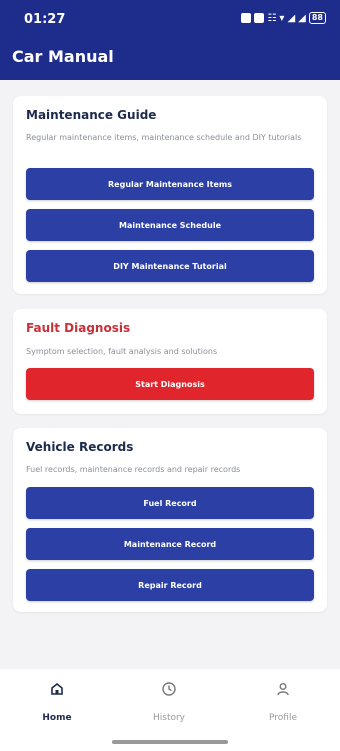  I want to click on maintenance-schedule-button: Maintenance Schedule, so click(170, 225).